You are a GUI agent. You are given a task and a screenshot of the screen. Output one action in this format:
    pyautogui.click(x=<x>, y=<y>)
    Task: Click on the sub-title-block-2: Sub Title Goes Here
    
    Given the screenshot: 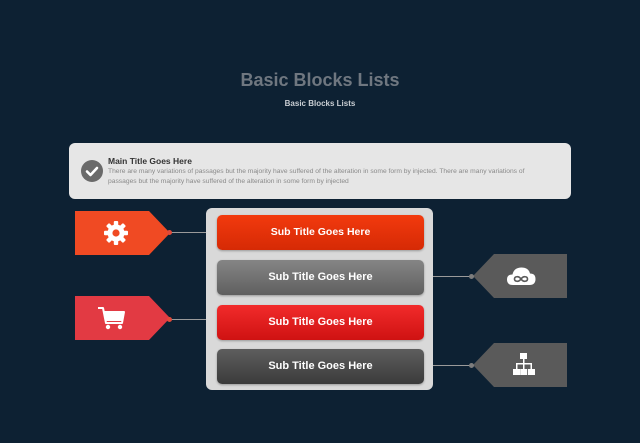 What is the action you would take?
    pyautogui.click(x=320, y=277)
    